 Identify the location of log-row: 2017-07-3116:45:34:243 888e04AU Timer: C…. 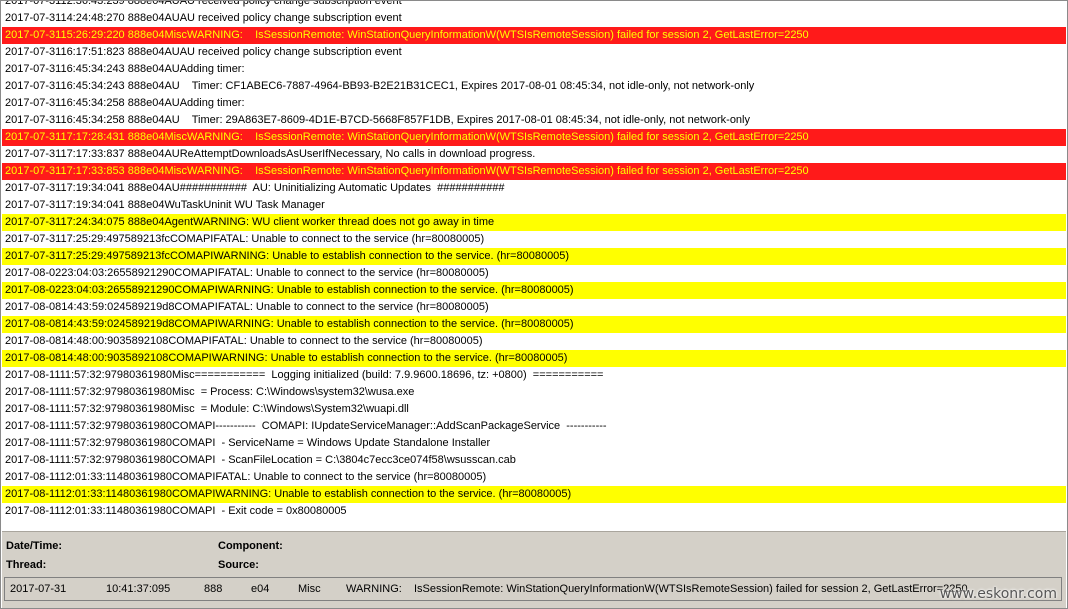
(534, 86).